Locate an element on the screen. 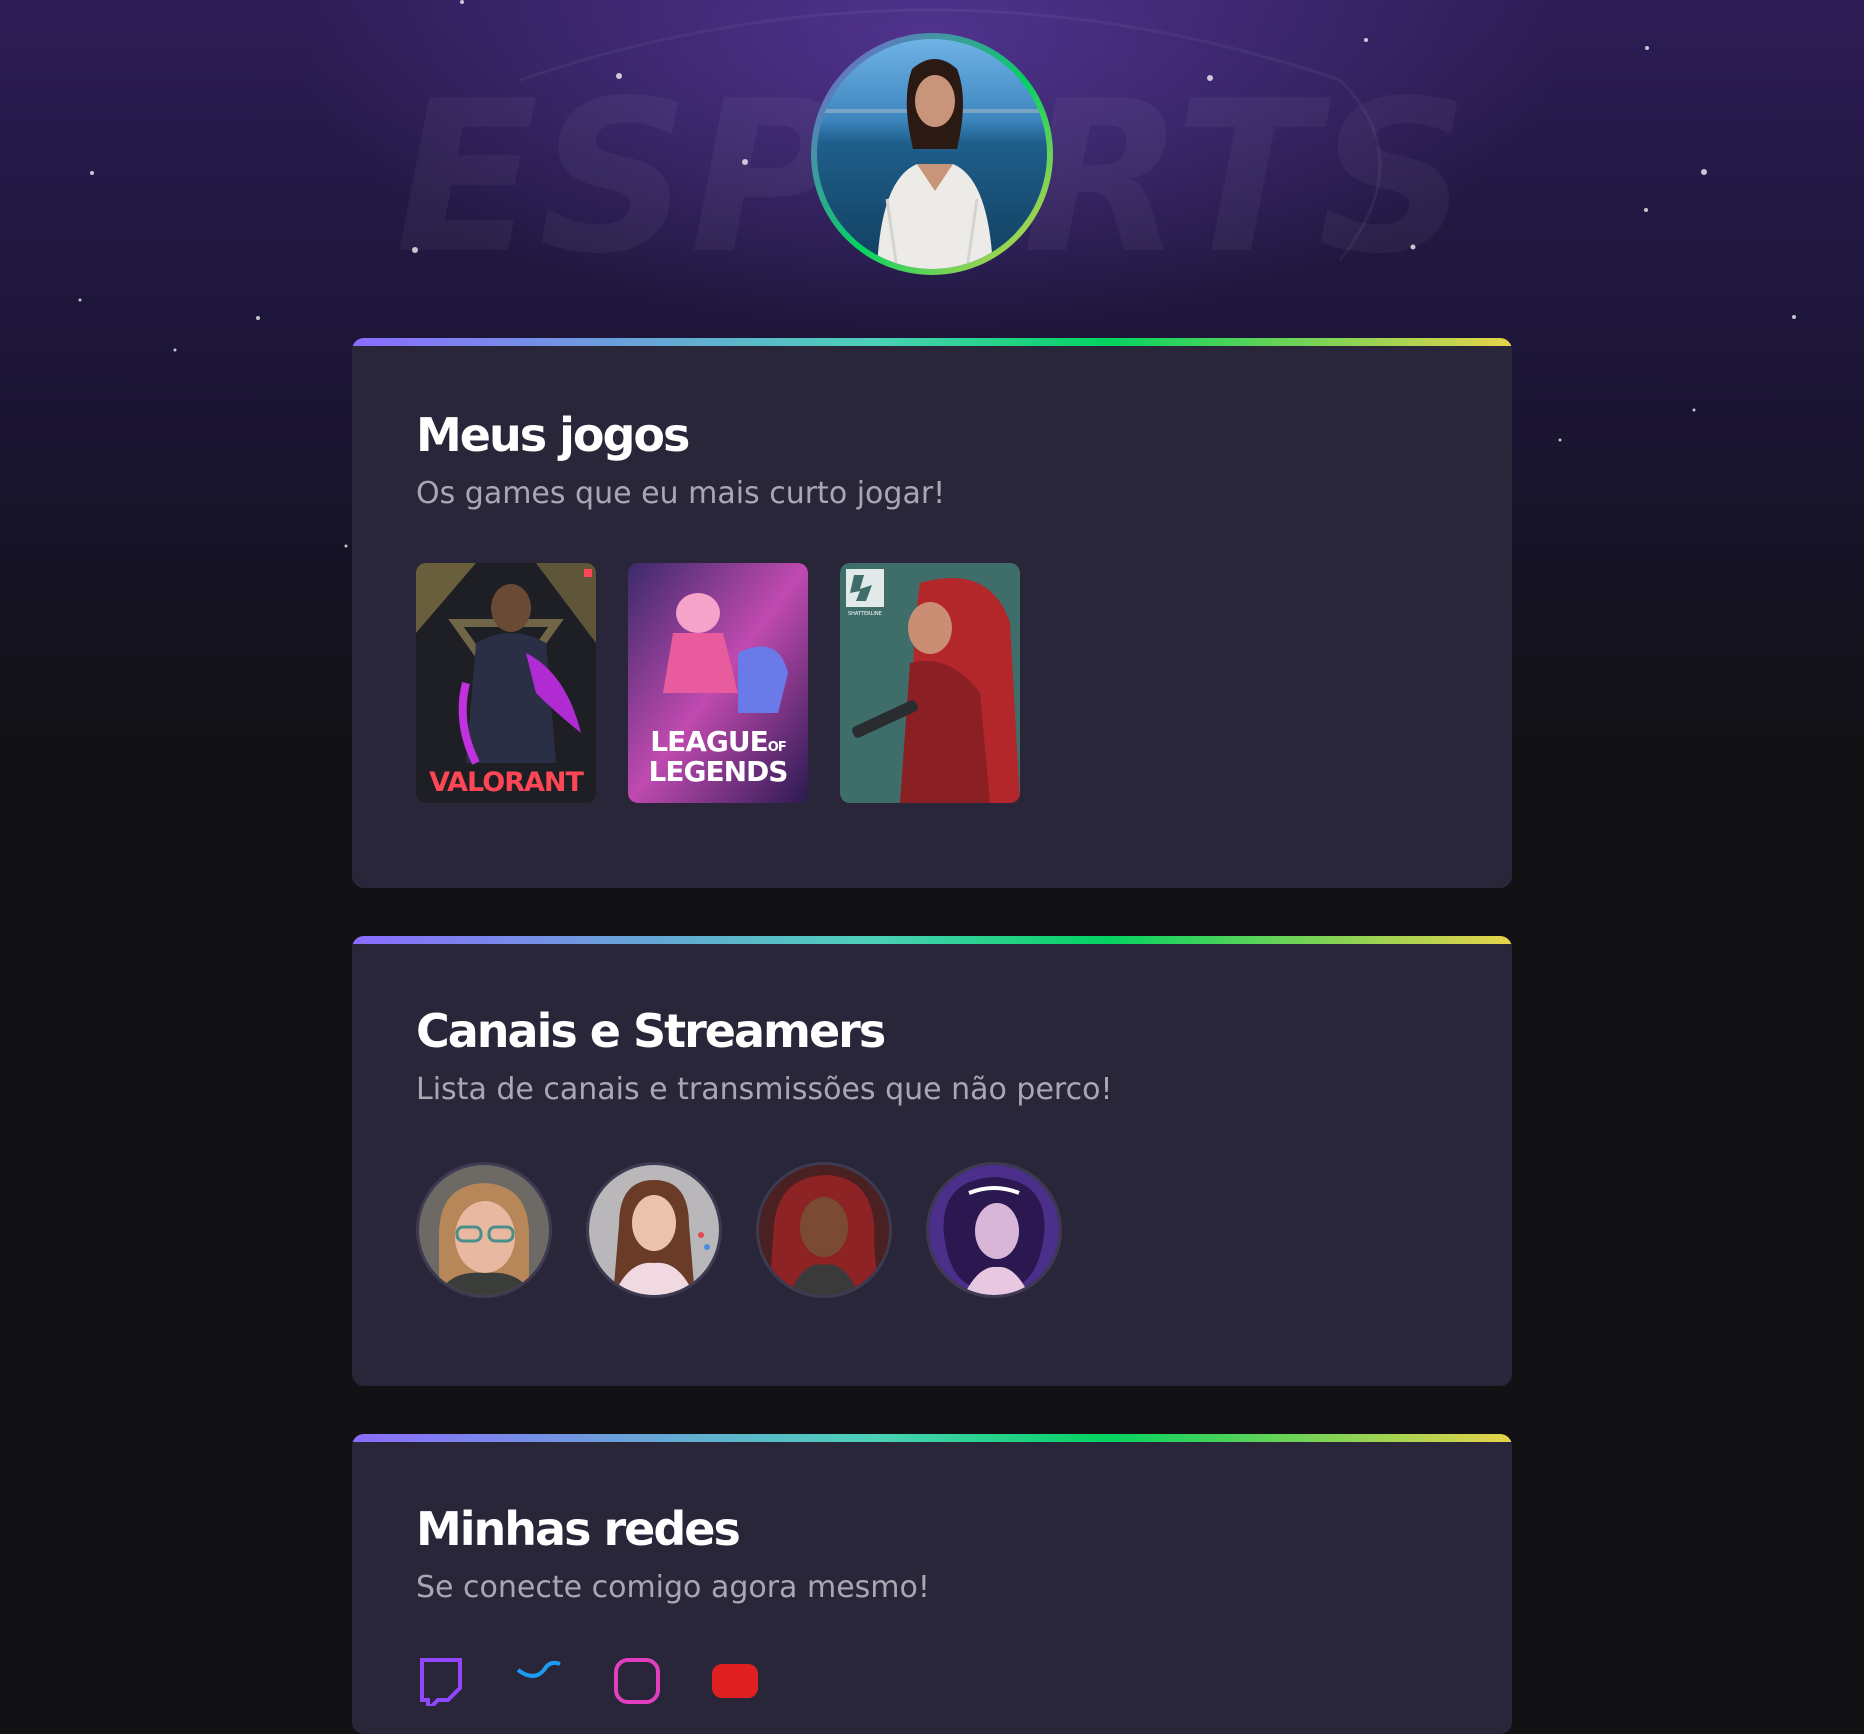 This screenshot has width=1864, height=1734. lol-title-line1: LEAGUE is located at coordinates (708, 741).